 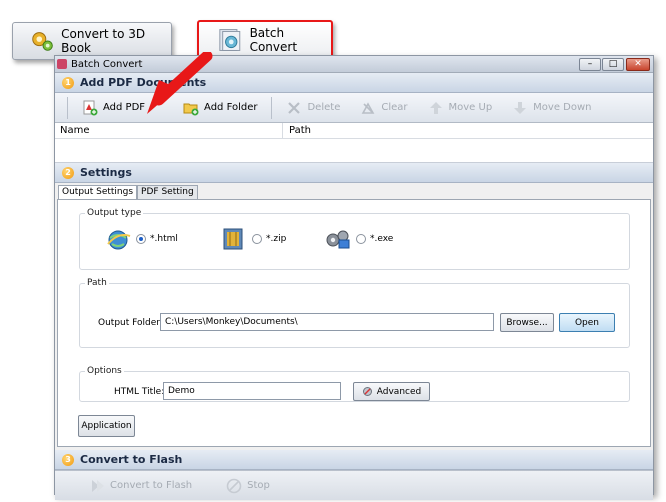 I want to click on output-type-legend: Output type, so click(x=114, y=213).